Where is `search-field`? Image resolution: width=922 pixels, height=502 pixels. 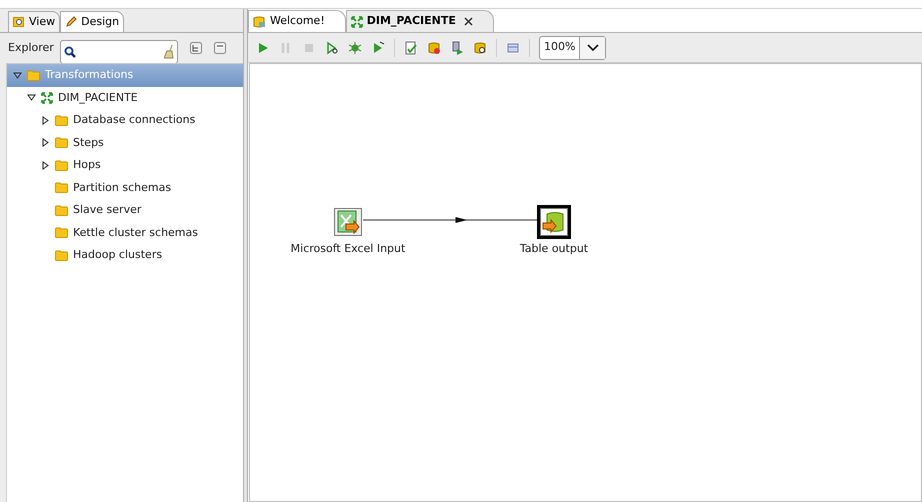
search-field is located at coordinates (119, 52).